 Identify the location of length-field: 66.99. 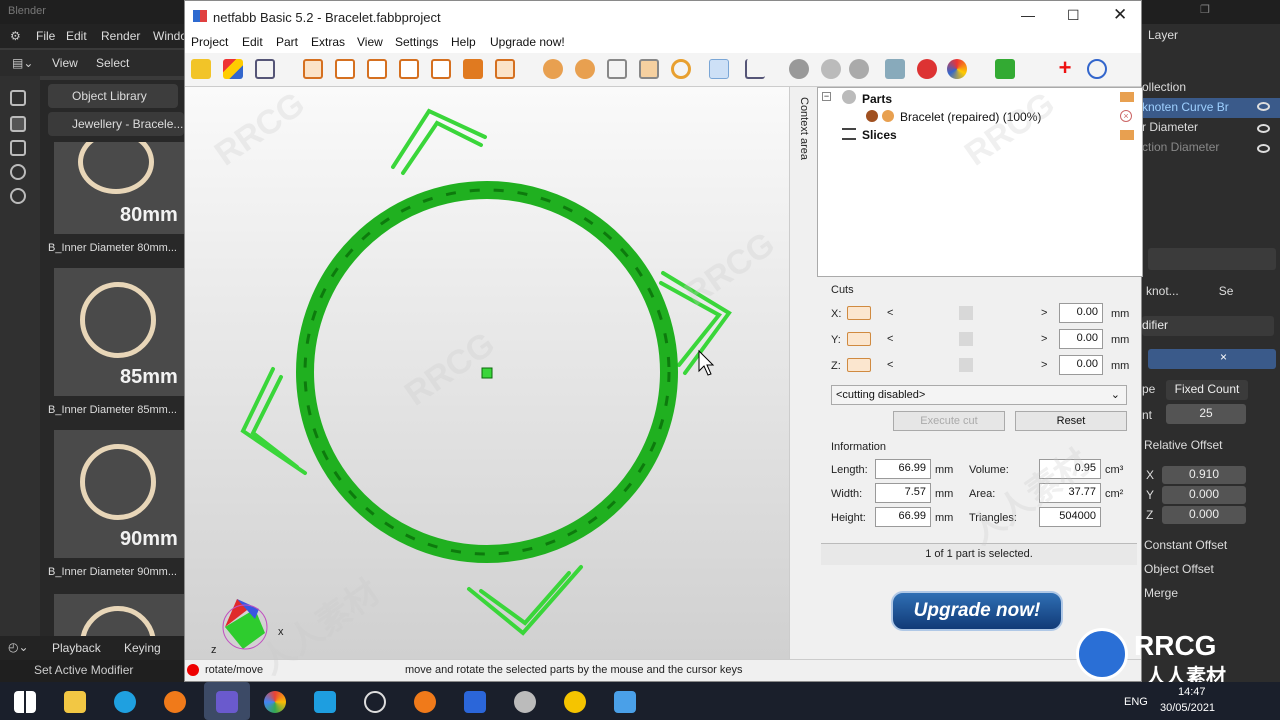
(903, 469).